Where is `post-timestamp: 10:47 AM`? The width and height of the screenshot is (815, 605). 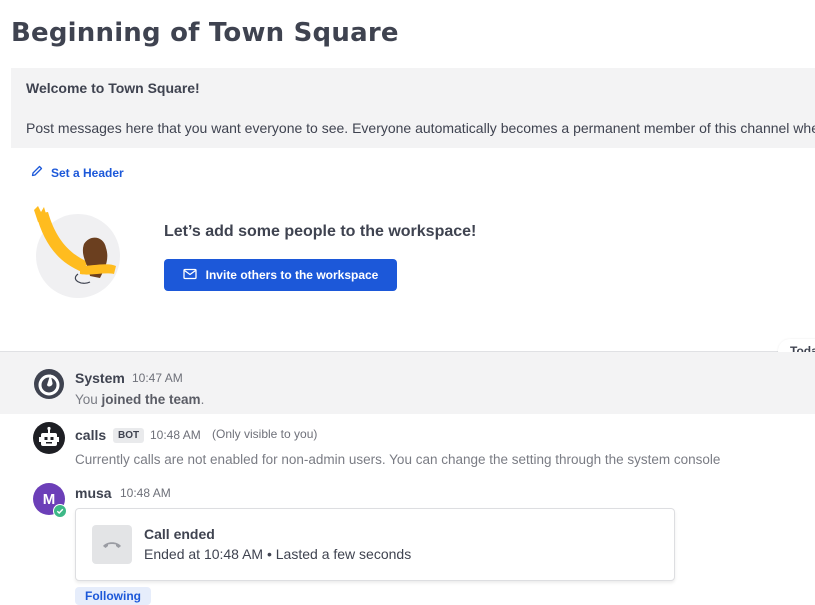 post-timestamp: 10:47 AM is located at coordinates (157, 378).